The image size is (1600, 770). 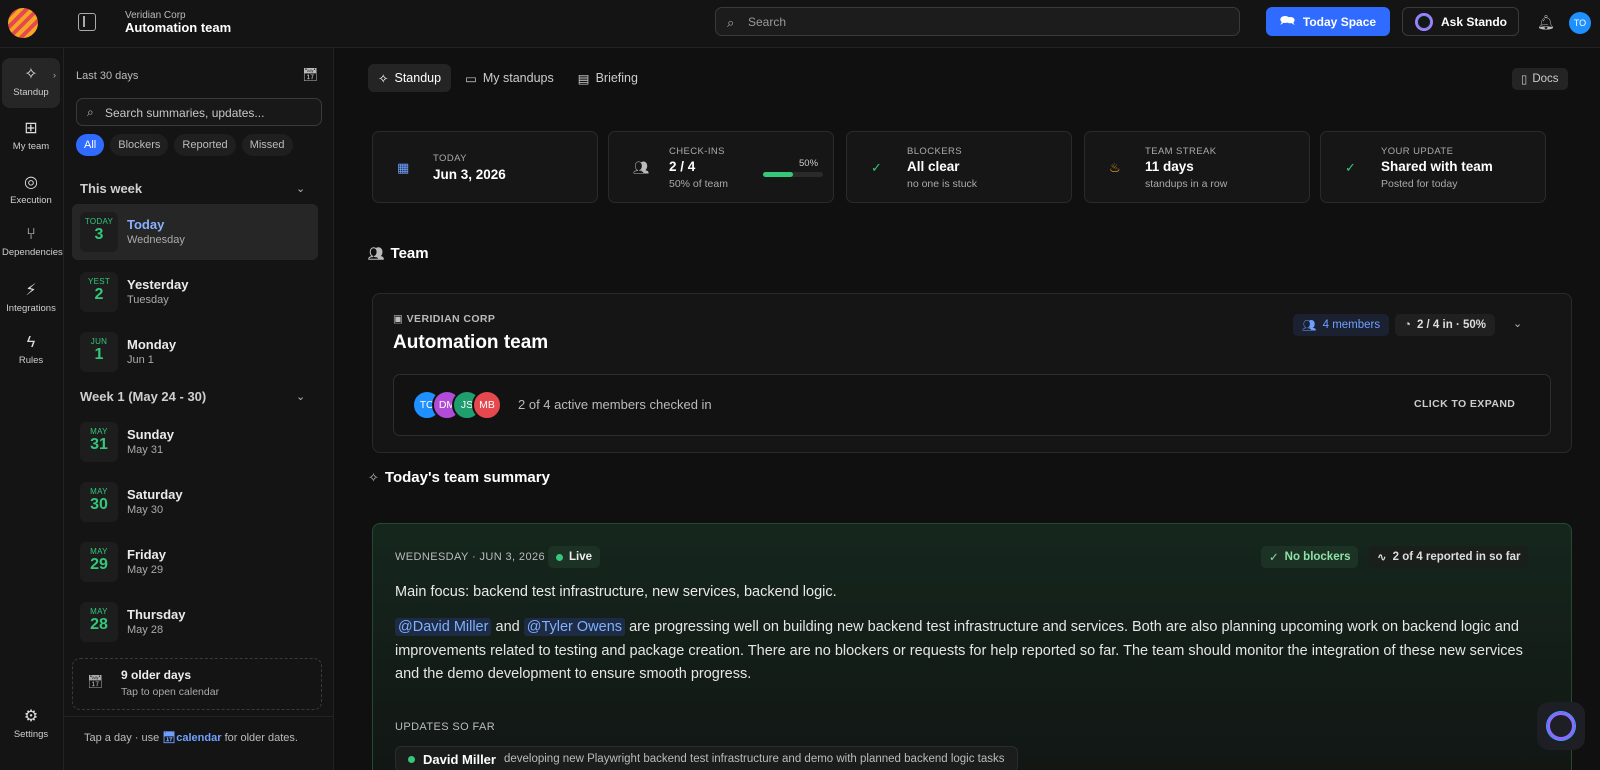 I want to click on search-icon: ⌕, so click(x=90, y=112).